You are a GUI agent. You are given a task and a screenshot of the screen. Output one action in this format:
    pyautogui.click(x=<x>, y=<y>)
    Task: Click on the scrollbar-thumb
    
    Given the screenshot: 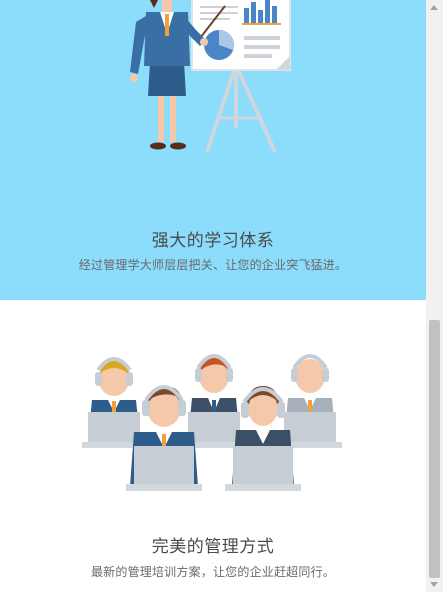 What is the action you would take?
    pyautogui.click(x=434, y=449)
    